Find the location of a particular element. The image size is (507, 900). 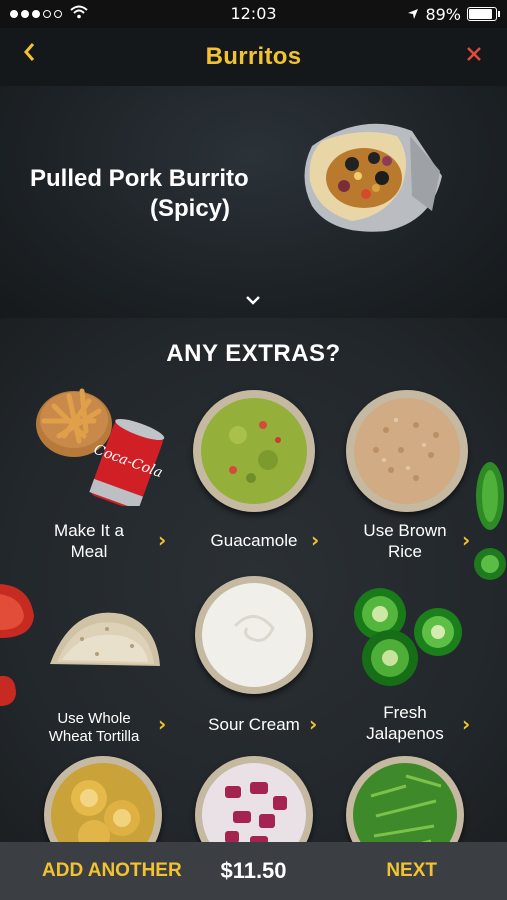

status-bar: 12:03 89% is located at coordinates (253, 14).